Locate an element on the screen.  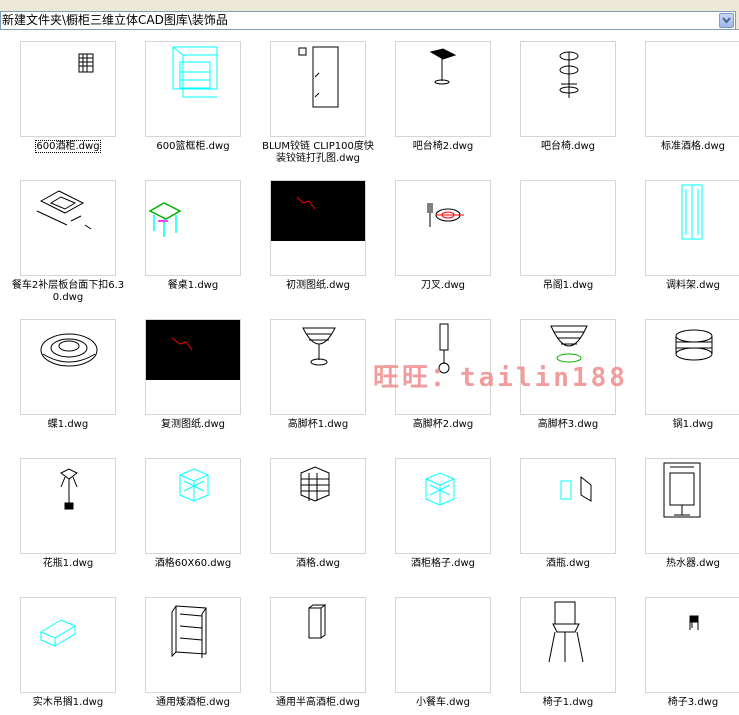
file-name-label: 热水器.dwg is located at coordinates (686, 564).